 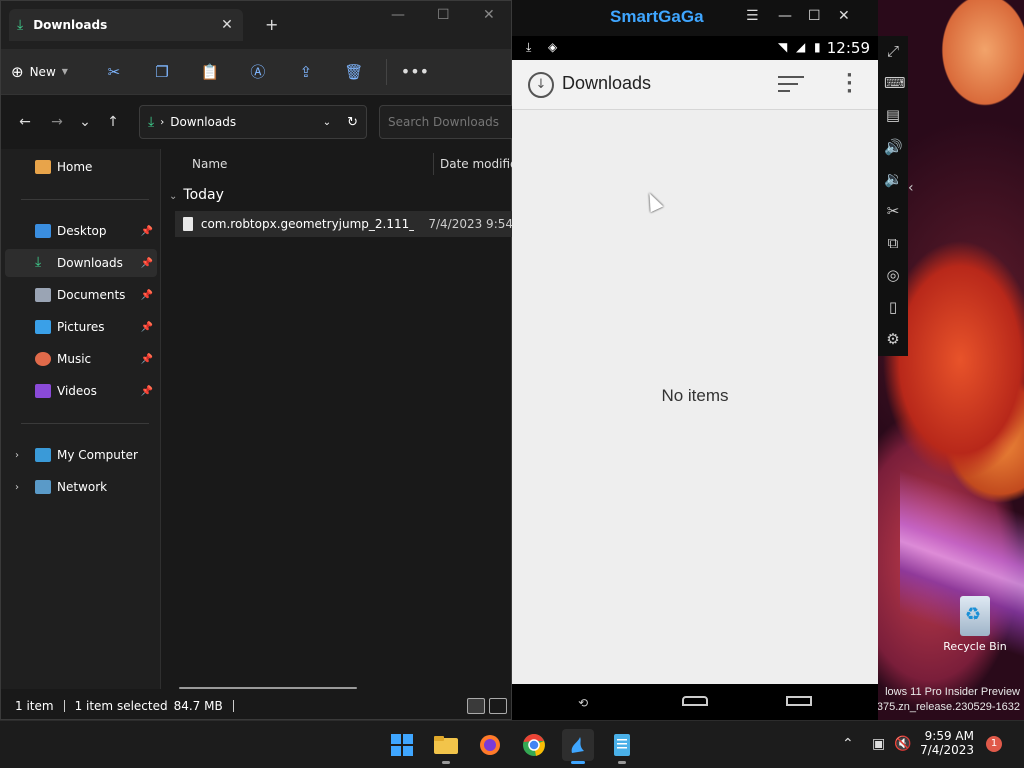 What do you see at coordinates (70, 25) in the screenshot?
I see `tab-title: Downloads` at bounding box center [70, 25].